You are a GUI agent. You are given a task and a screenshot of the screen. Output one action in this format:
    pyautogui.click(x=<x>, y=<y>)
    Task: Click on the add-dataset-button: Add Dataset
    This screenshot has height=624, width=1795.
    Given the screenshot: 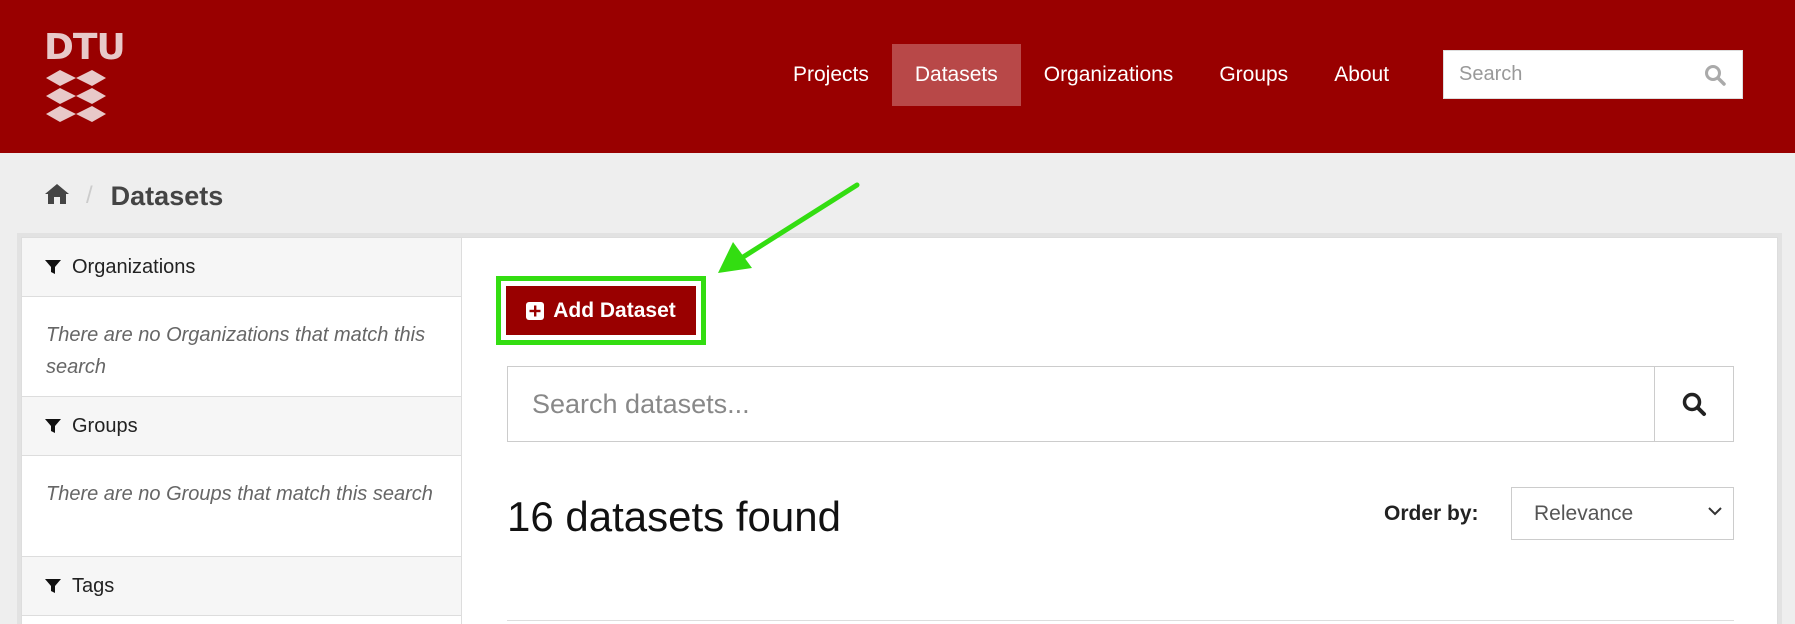 What is the action you would take?
    pyautogui.click(x=601, y=310)
    